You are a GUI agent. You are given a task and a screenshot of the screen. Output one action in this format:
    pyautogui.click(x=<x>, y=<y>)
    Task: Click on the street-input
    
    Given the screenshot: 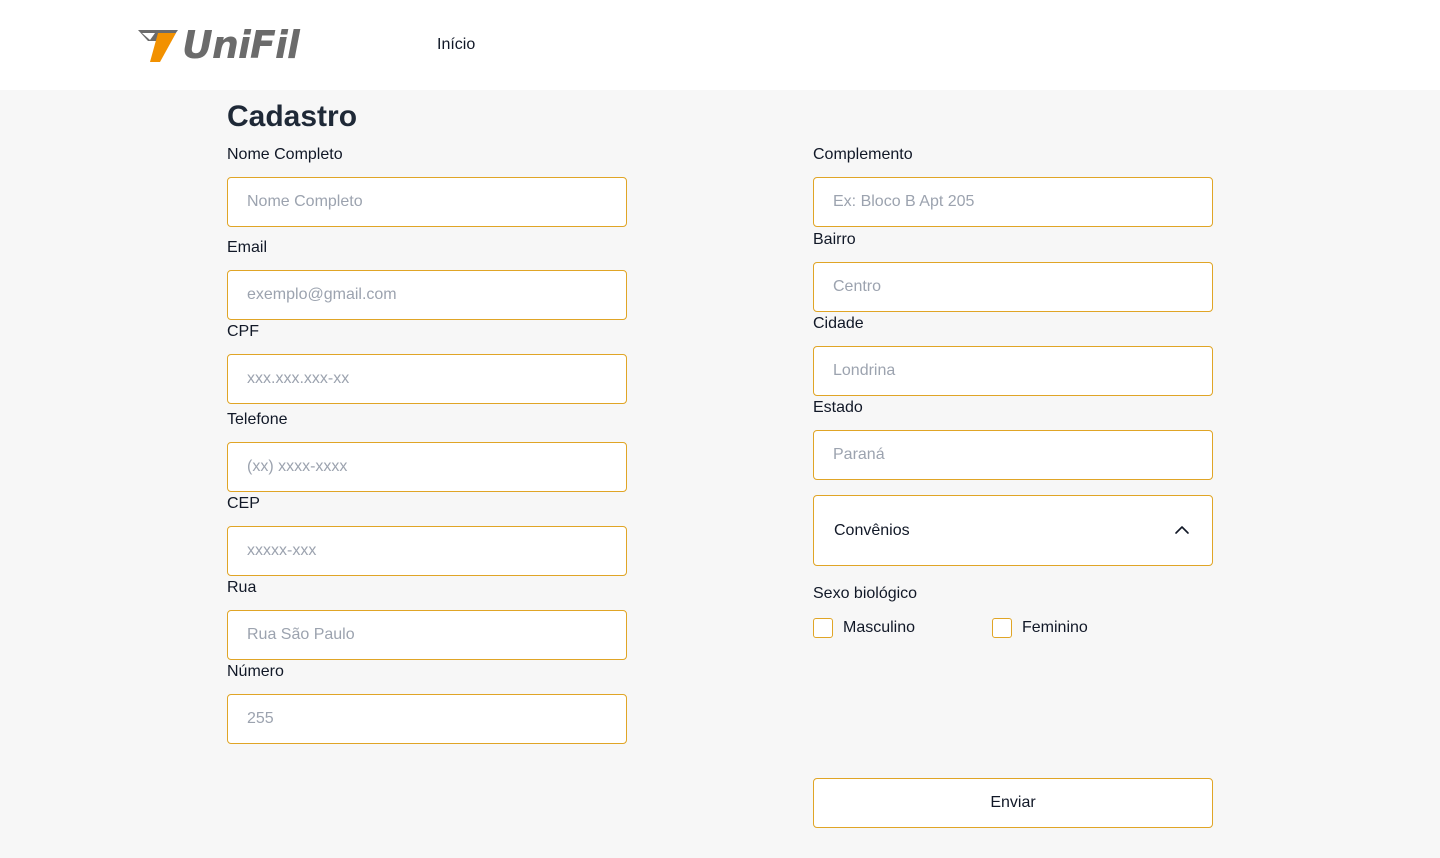 What is the action you would take?
    pyautogui.click(x=427, y=635)
    